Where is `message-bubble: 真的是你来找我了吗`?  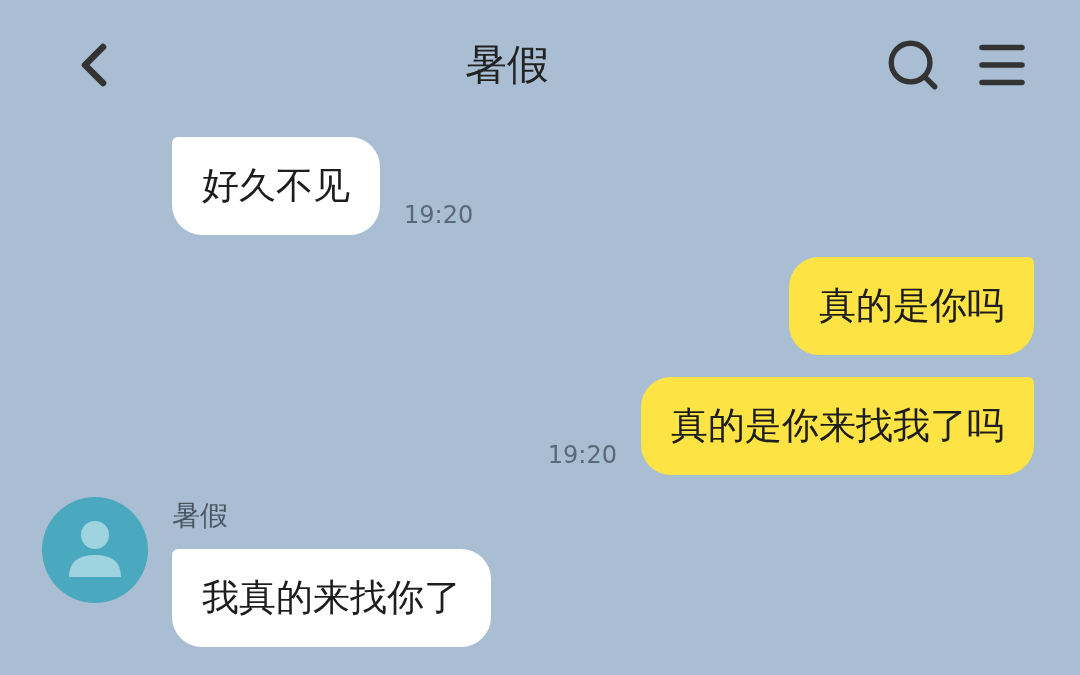 message-bubble: 真的是你来找我了吗 is located at coordinates (837, 426).